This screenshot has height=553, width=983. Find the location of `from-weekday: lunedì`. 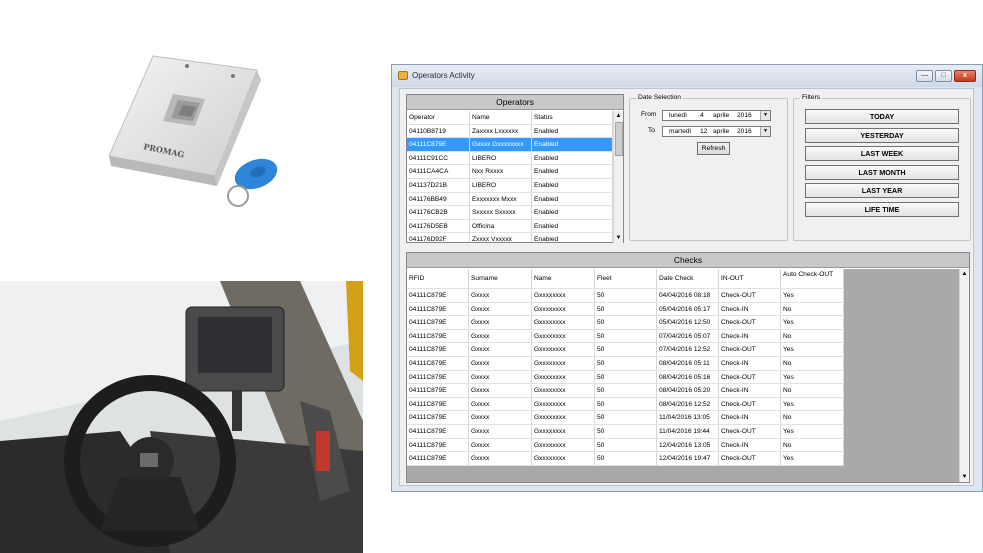

from-weekday: lunedì is located at coordinates (678, 115).